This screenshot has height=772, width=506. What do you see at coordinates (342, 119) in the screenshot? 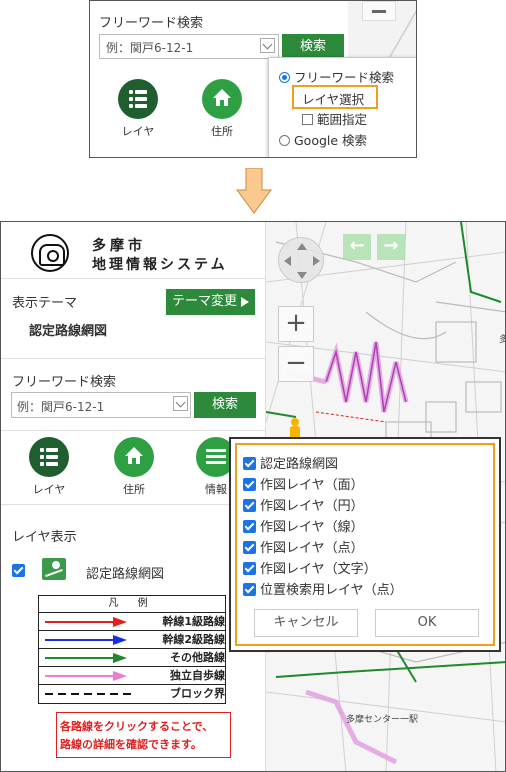
I see `range-check-label: 範囲指定` at bounding box center [342, 119].